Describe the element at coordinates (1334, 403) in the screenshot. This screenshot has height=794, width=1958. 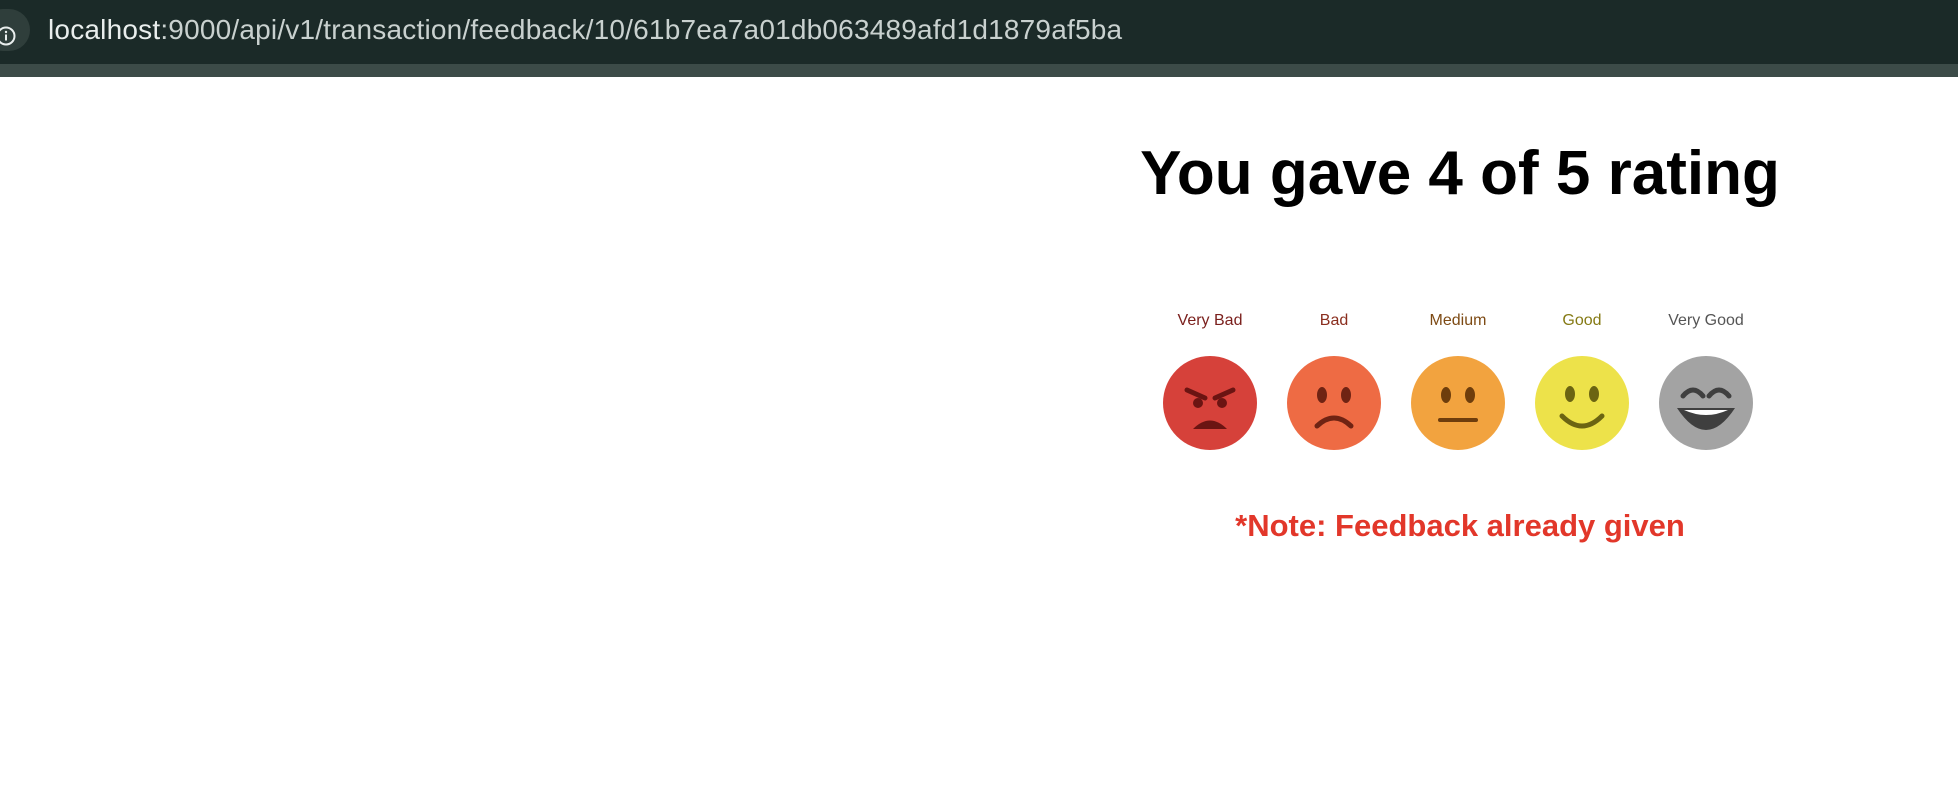
I see `sad-face-icon` at that location.